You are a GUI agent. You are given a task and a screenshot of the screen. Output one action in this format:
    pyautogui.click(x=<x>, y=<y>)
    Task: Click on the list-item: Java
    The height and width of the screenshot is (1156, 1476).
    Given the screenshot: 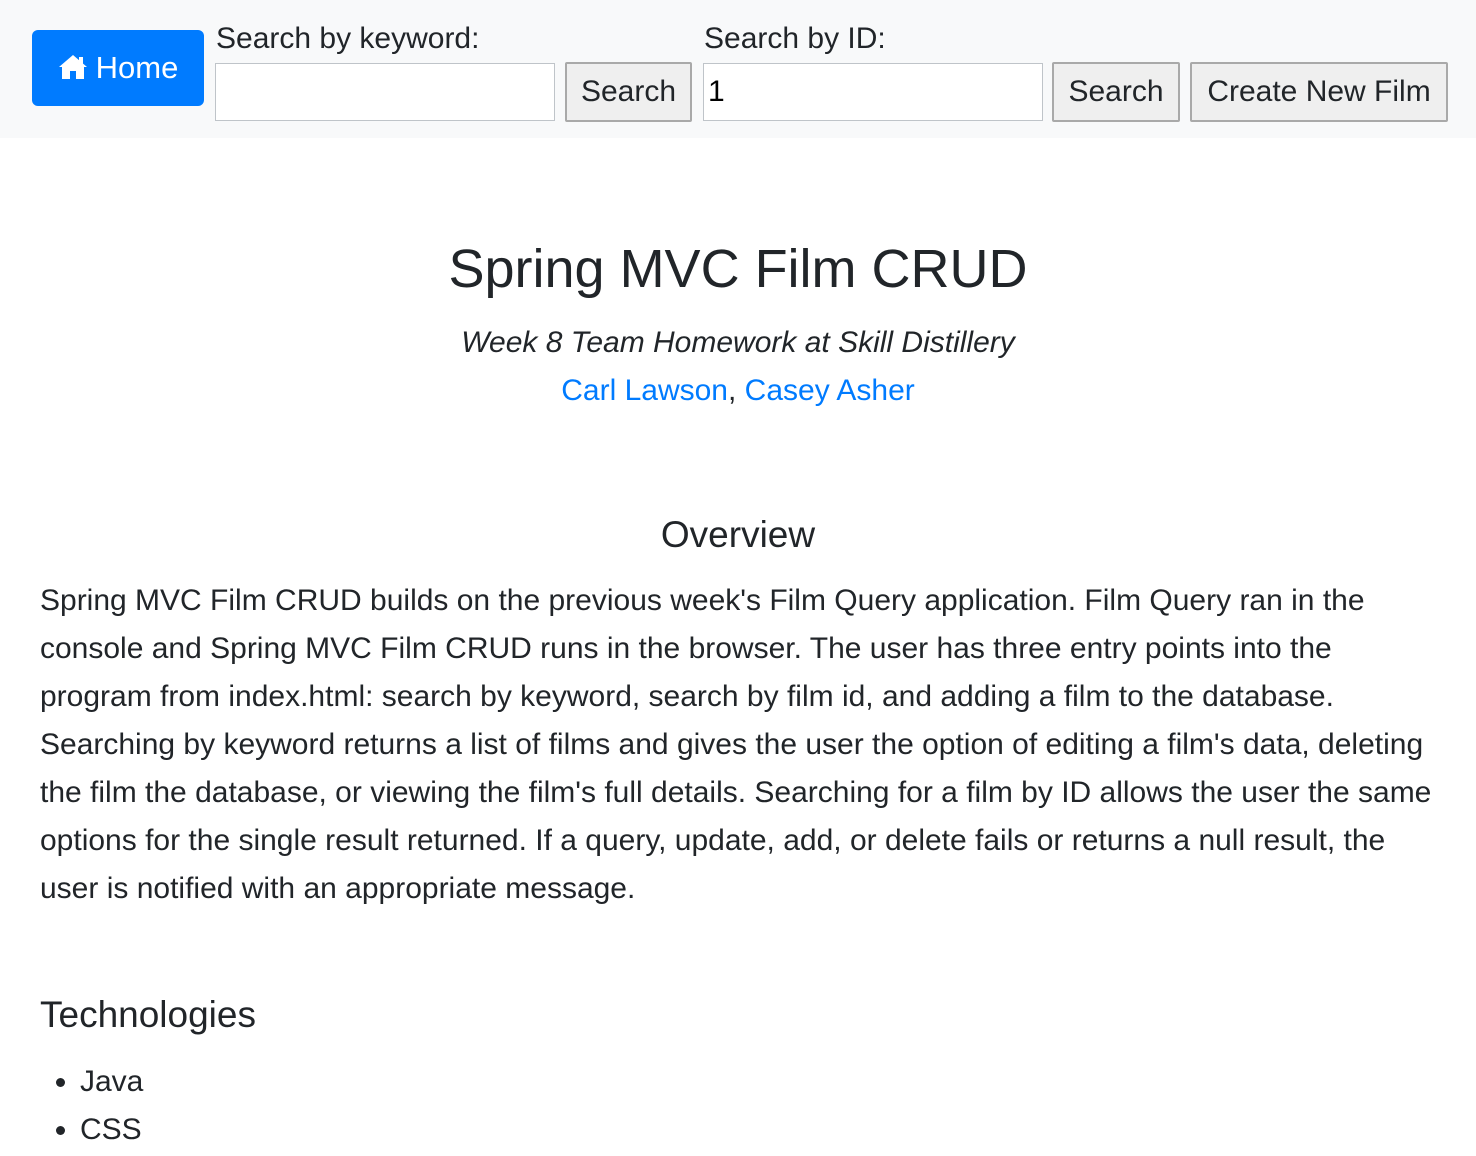 What is the action you would take?
    pyautogui.click(x=111, y=1082)
    